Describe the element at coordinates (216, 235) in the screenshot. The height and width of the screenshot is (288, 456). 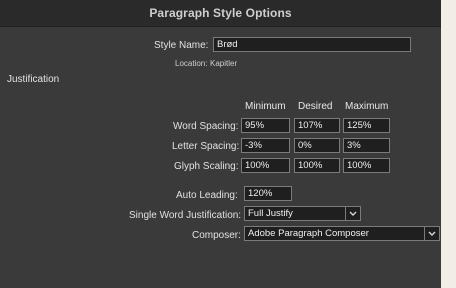
I see `composer-label: Composer:` at that location.